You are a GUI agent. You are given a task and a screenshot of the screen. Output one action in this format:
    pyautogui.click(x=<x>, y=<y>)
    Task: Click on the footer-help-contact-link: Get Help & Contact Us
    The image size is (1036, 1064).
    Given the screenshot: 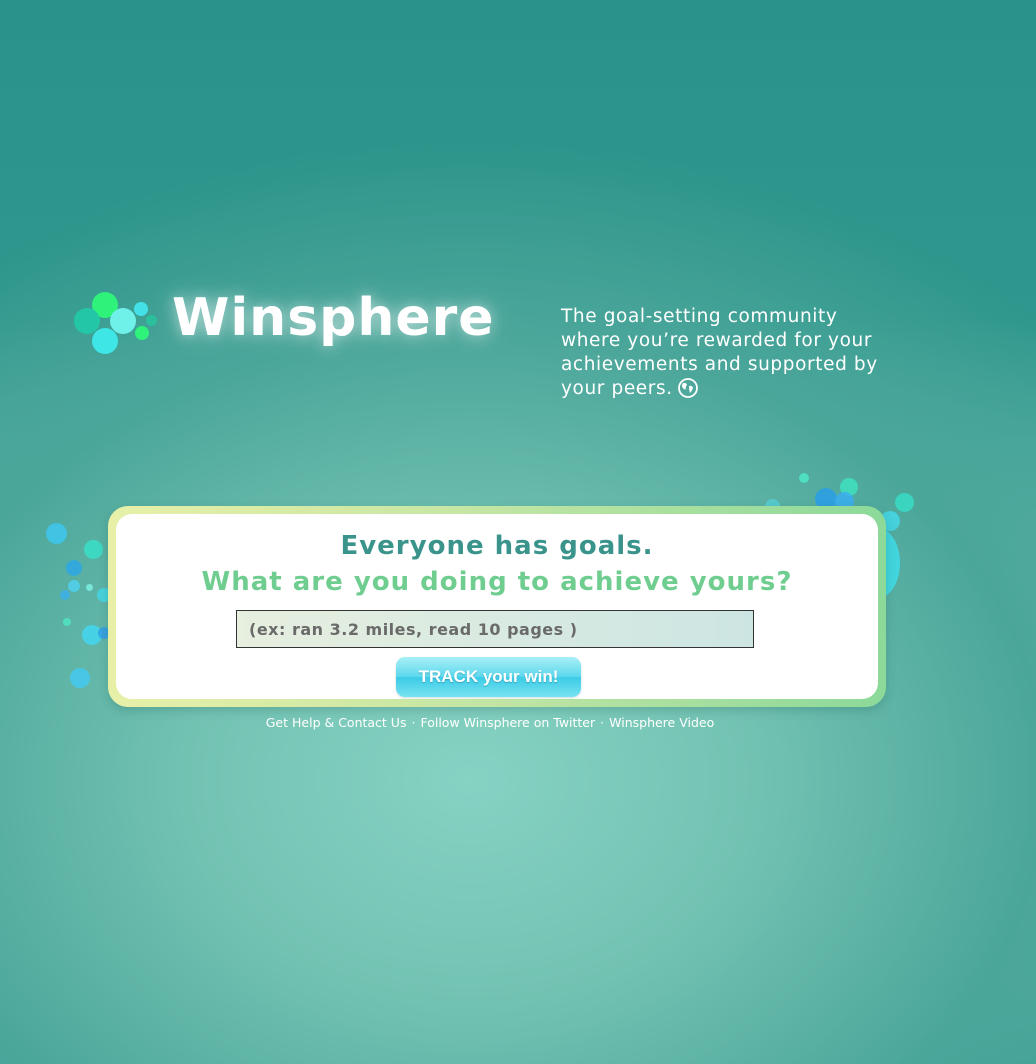 What is the action you would take?
    pyautogui.click(x=336, y=722)
    